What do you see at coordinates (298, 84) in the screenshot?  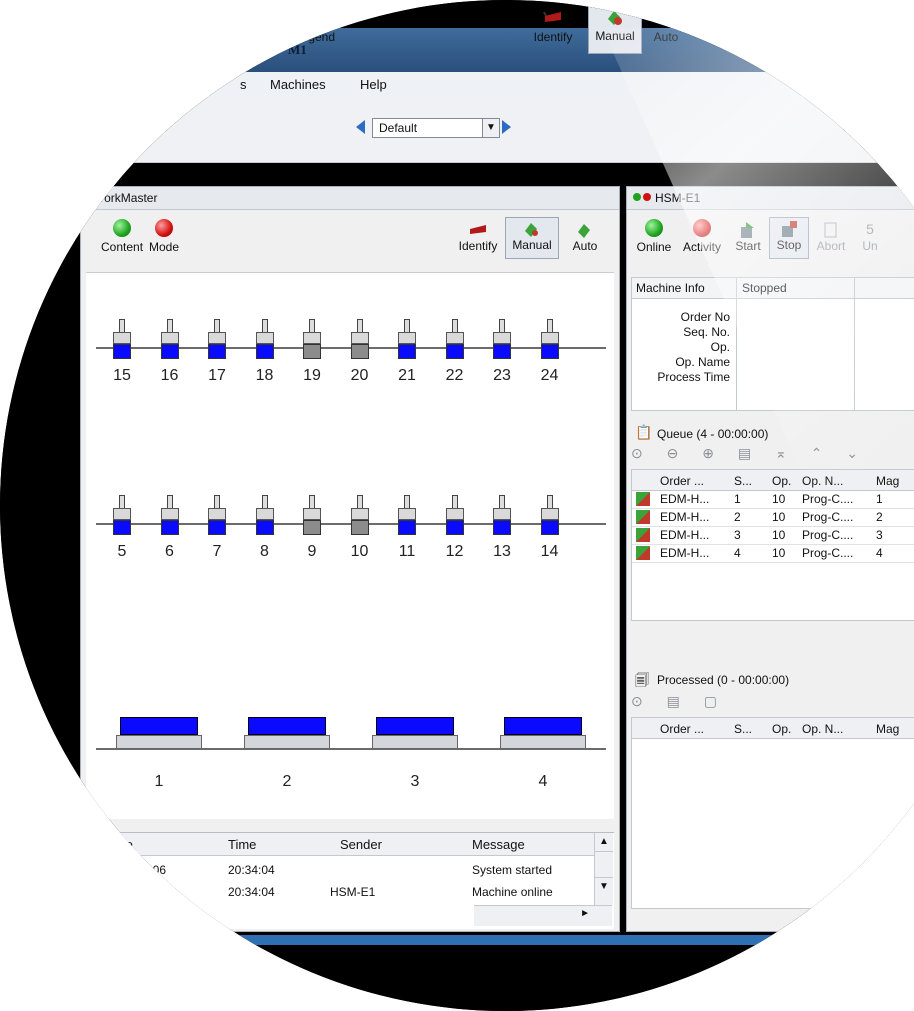 I see `menu-item-machines: Machines` at bounding box center [298, 84].